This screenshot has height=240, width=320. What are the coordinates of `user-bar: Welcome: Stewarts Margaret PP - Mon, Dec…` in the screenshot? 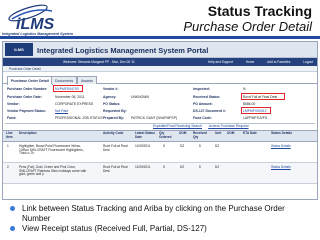 It's located at (160, 62).